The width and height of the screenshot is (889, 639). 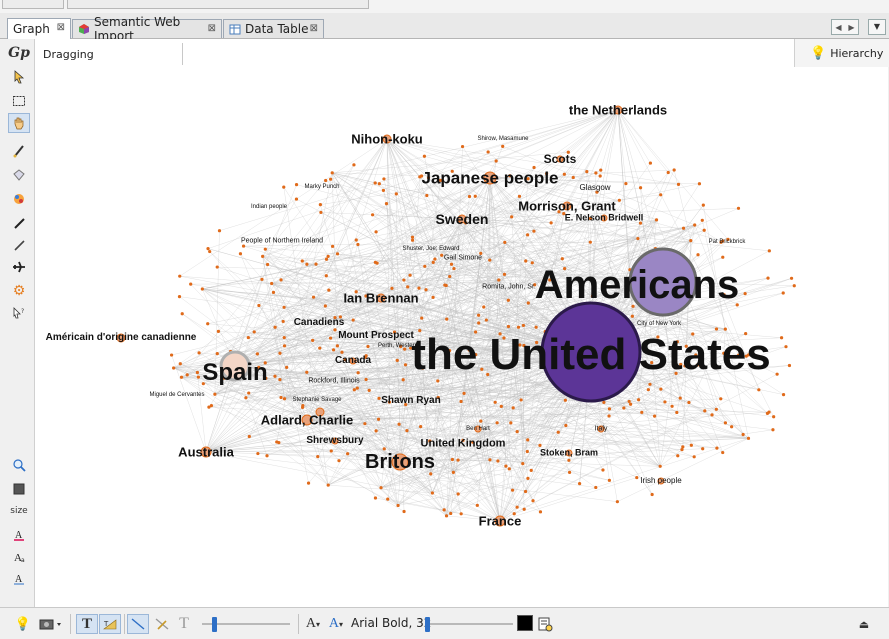 What do you see at coordinates (877, 27) in the screenshot?
I see `chevron-down-icon: ▼` at bounding box center [877, 27].